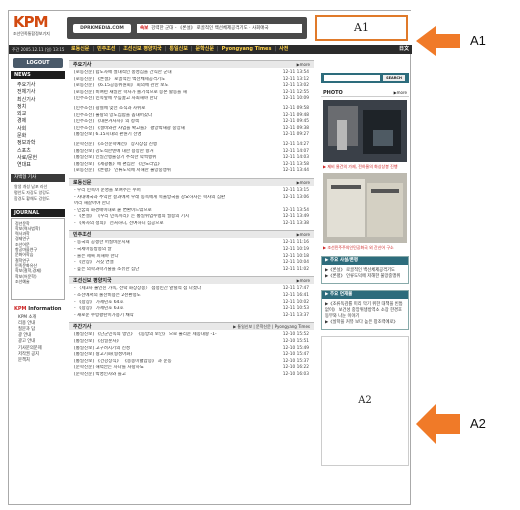 This screenshot has height=510, width=520. Describe the element at coordinates (352, 78) in the screenshot. I see `search-input` at that location.